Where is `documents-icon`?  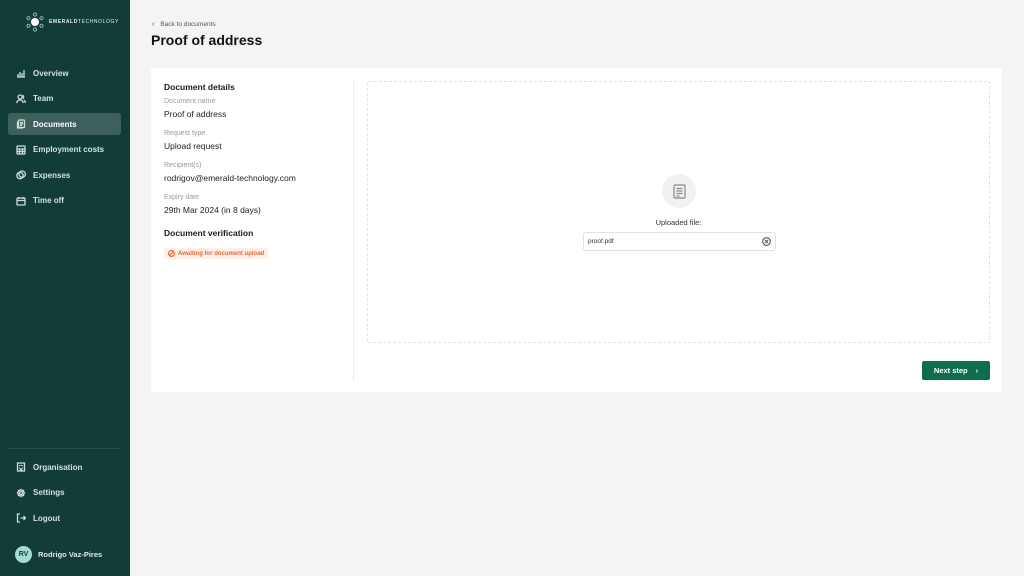 documents-icon is located at coordinates (21, 124).